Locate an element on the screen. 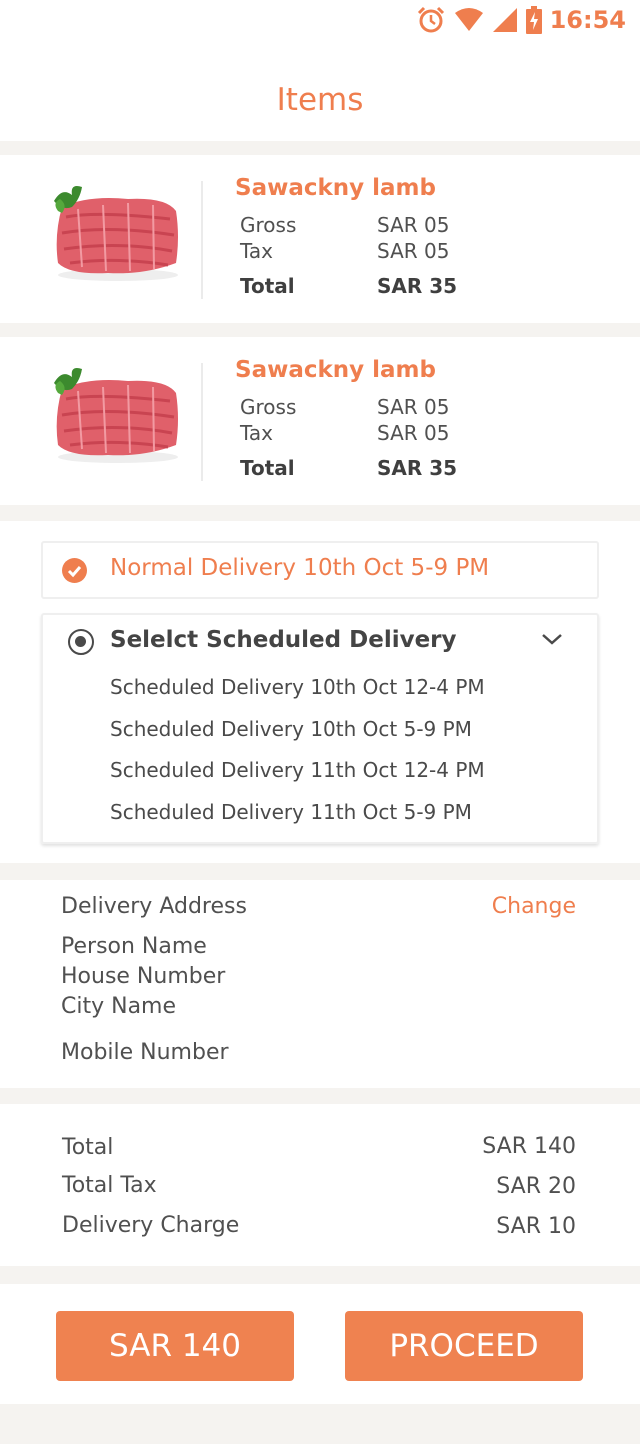 The height and width of the screenshot is (1444, 640). total-tax-label: Total Tax is located at coordinates (109, 1185).